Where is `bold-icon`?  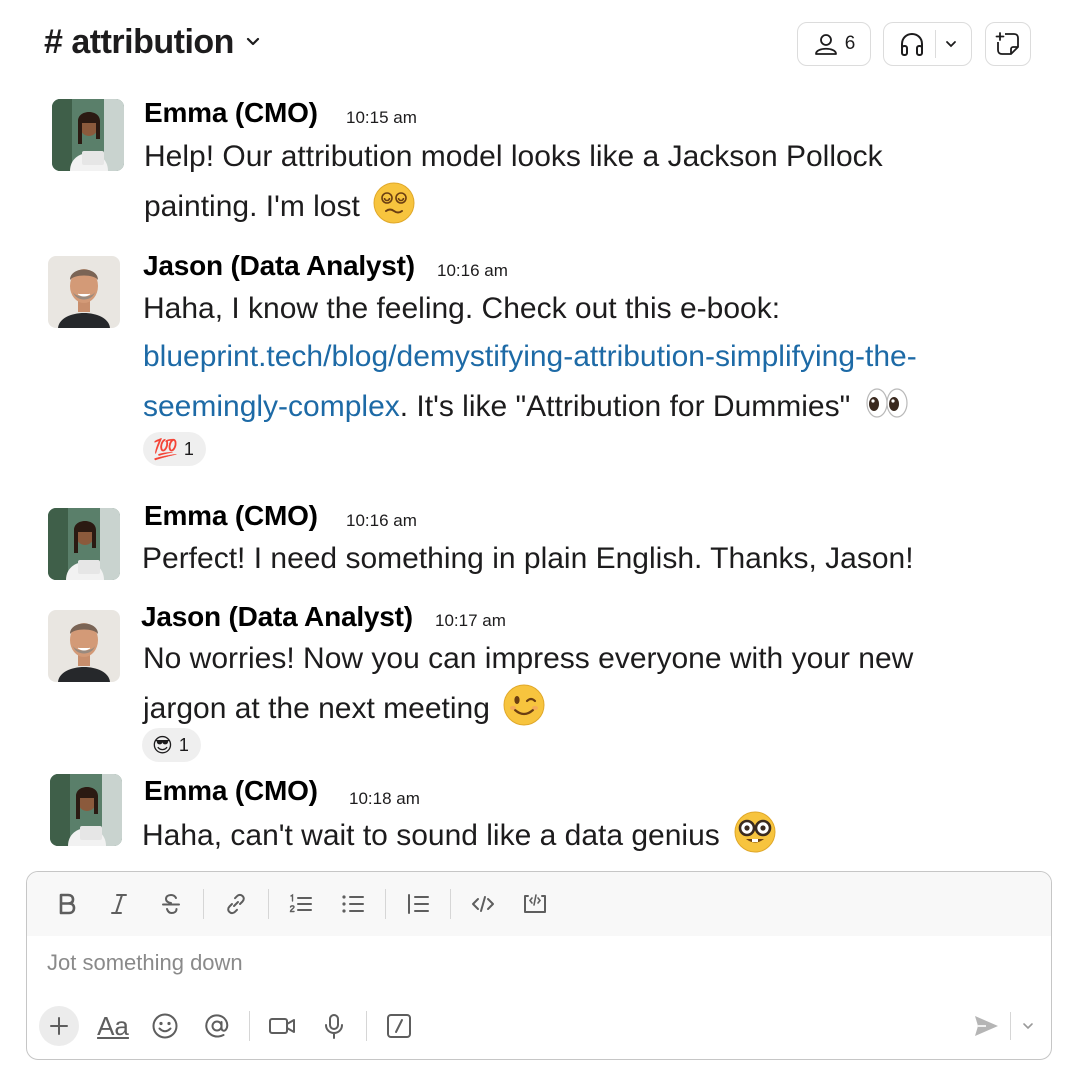
bold-icon is located at coordinates (67, 904).